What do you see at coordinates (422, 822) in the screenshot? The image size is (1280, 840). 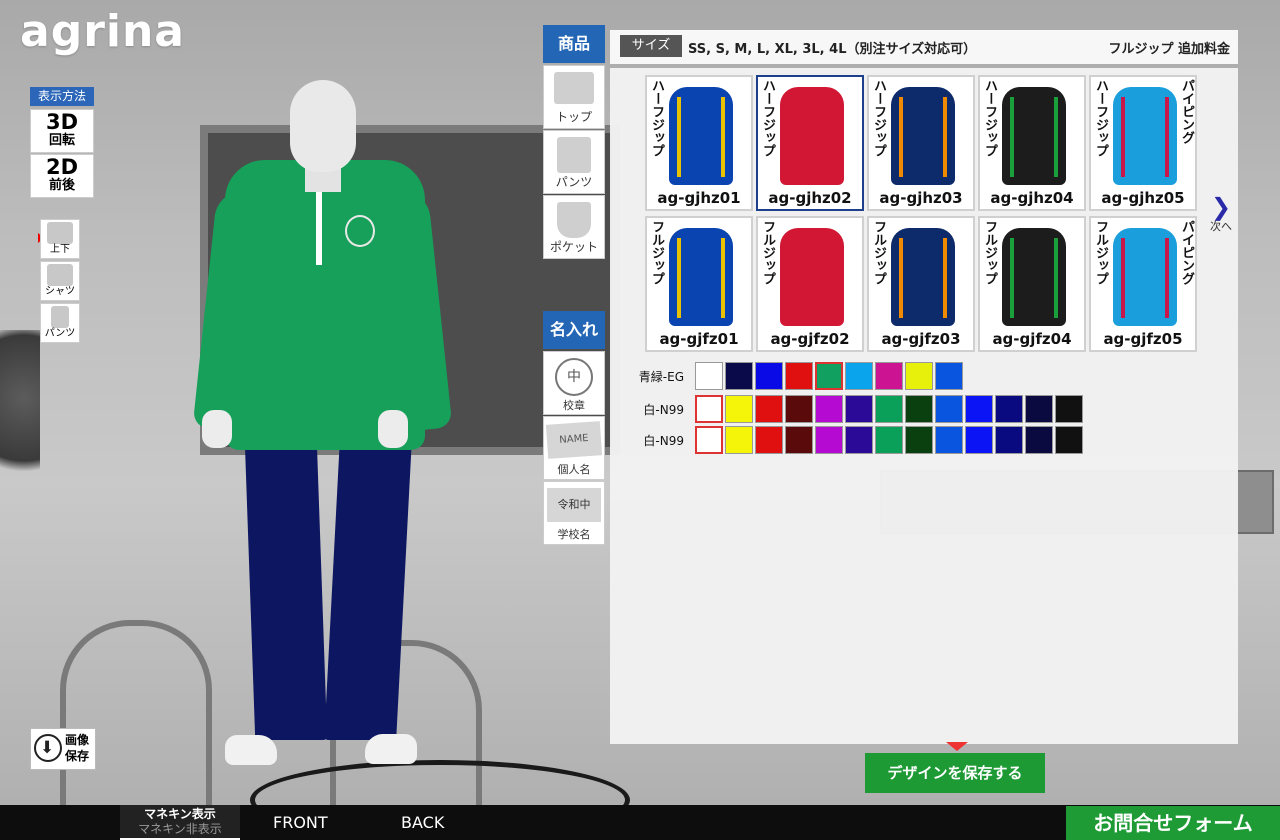 I see `back-view-button: BACK` at bounding box center [422, 822].